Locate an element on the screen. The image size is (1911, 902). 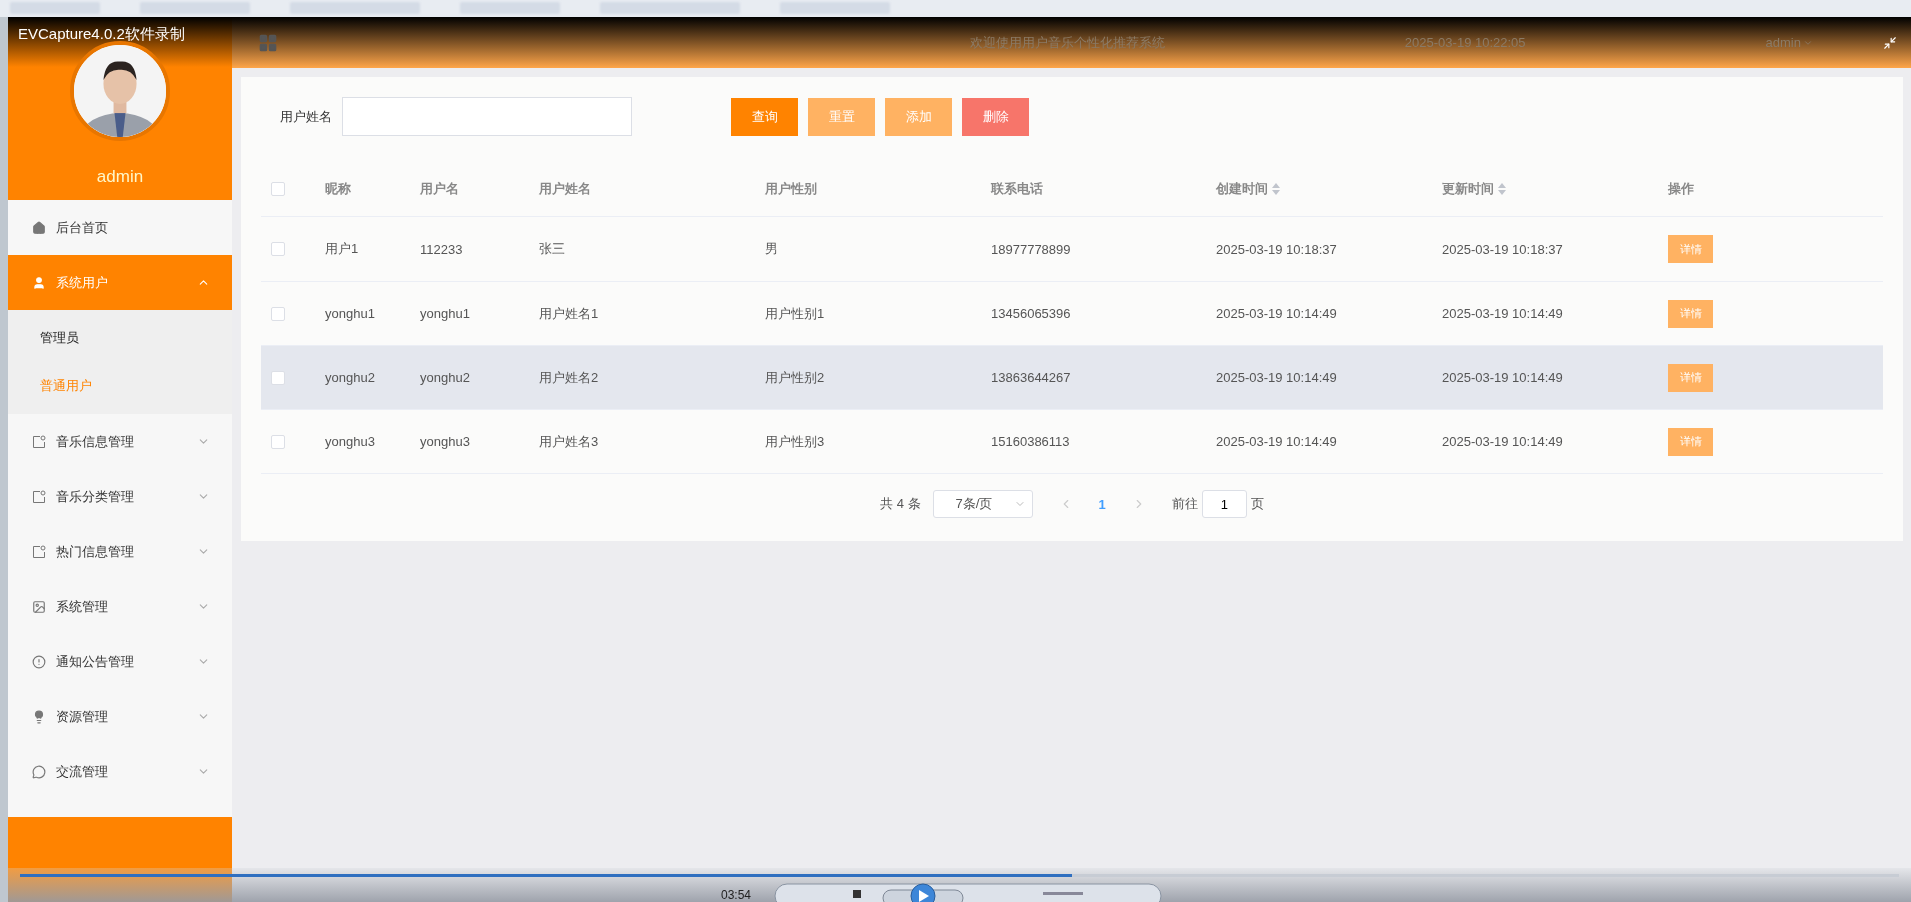
alert-icon is located at coordinates (39, 661).